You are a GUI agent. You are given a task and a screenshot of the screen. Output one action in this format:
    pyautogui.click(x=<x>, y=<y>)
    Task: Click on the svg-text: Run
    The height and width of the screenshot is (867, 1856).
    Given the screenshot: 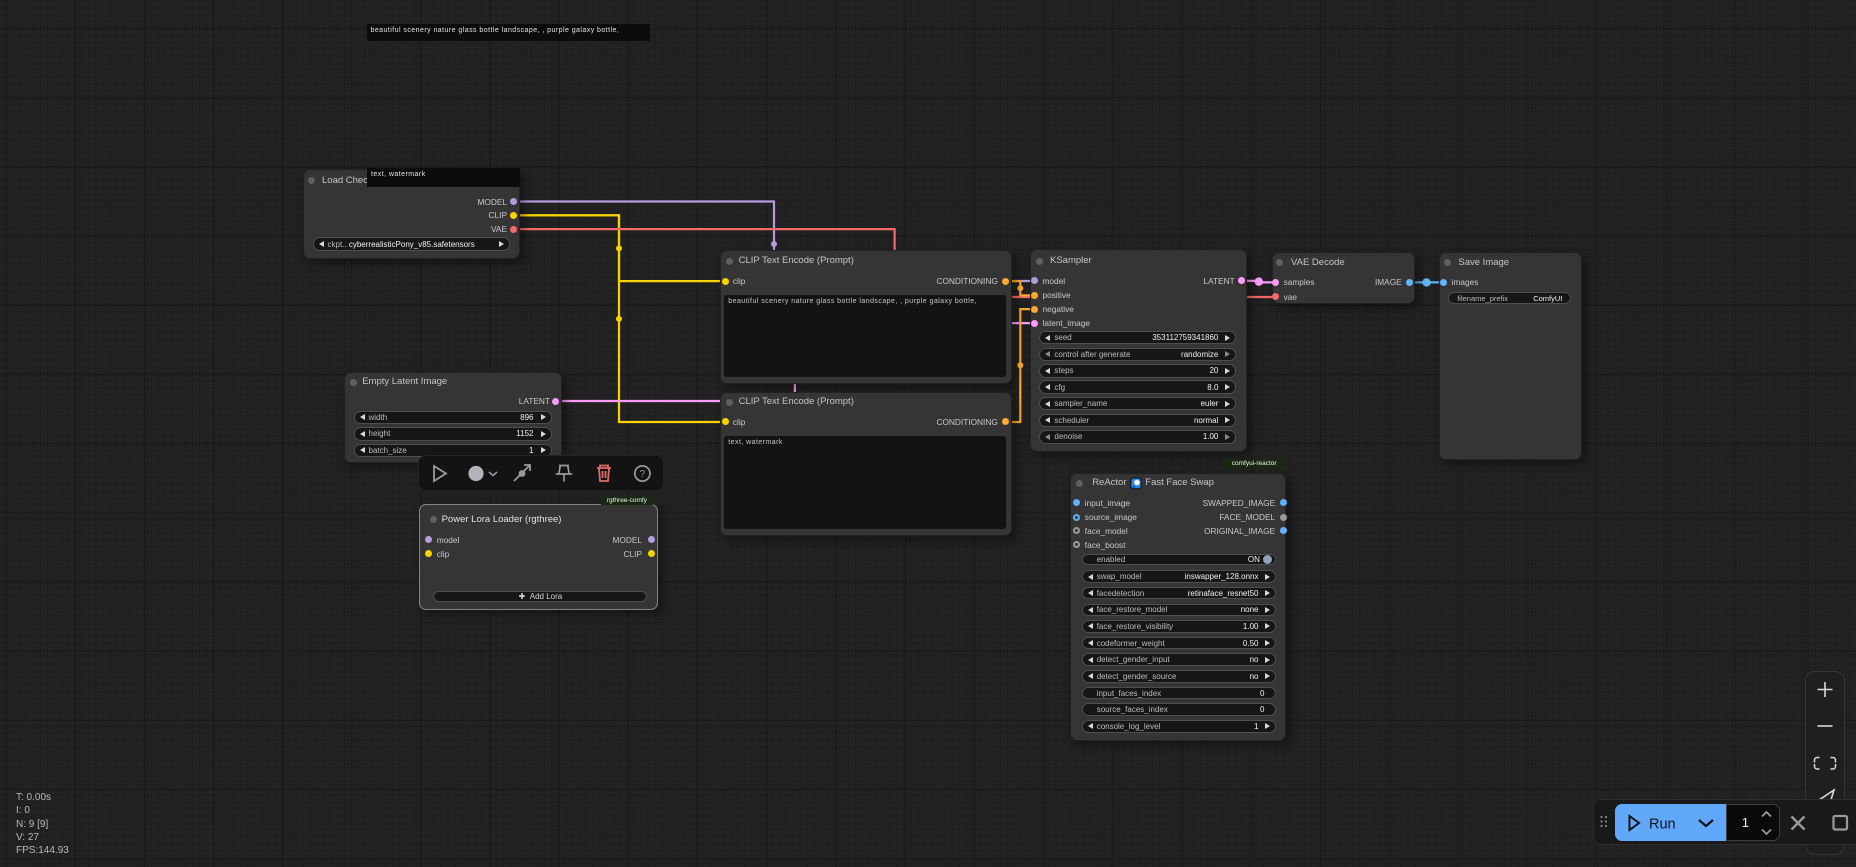 What is the action you would take?
    pyautogui.click(x=1662, y=824)
    